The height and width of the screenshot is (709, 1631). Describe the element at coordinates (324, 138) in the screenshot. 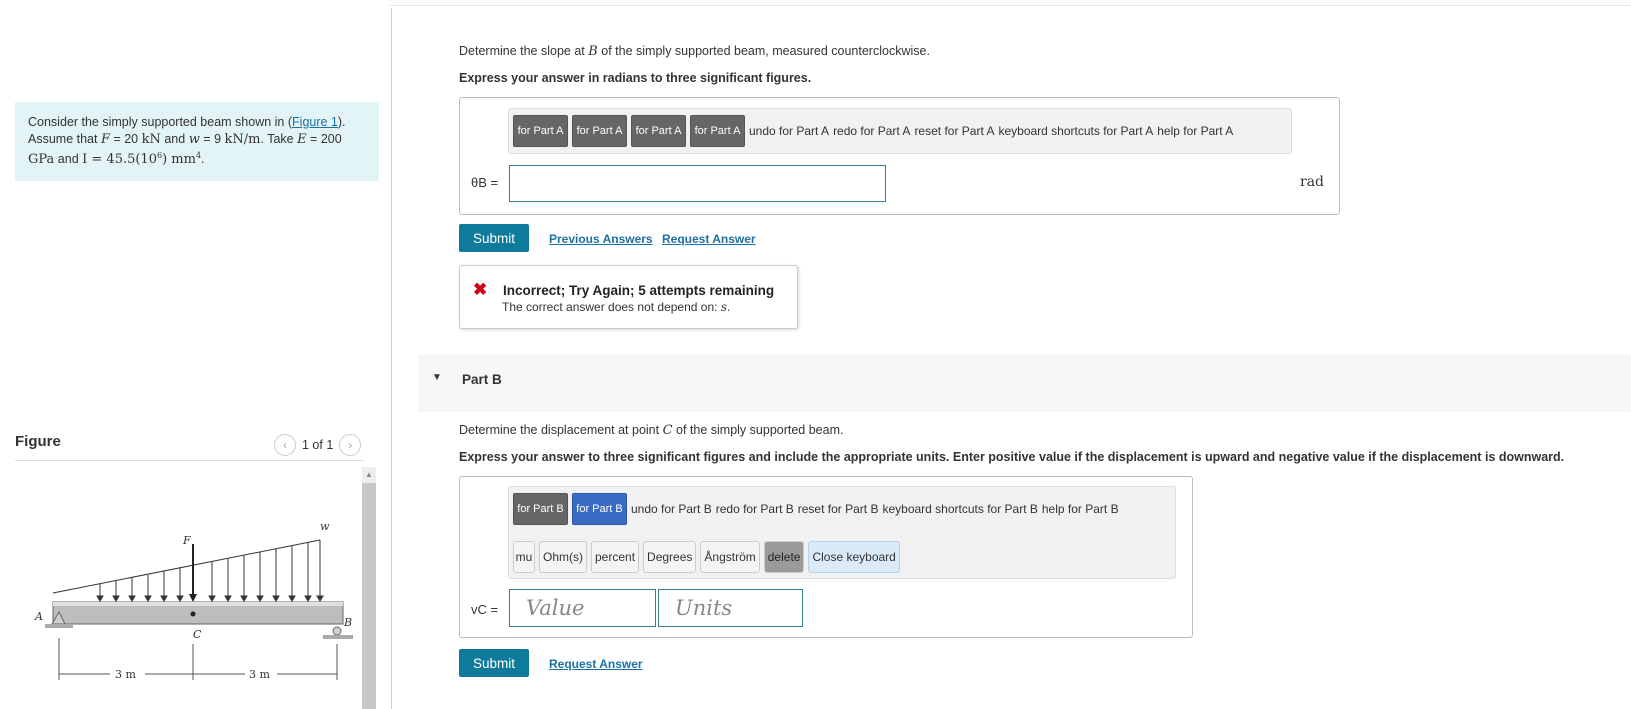

I see `problem-text: = 200` at that location.